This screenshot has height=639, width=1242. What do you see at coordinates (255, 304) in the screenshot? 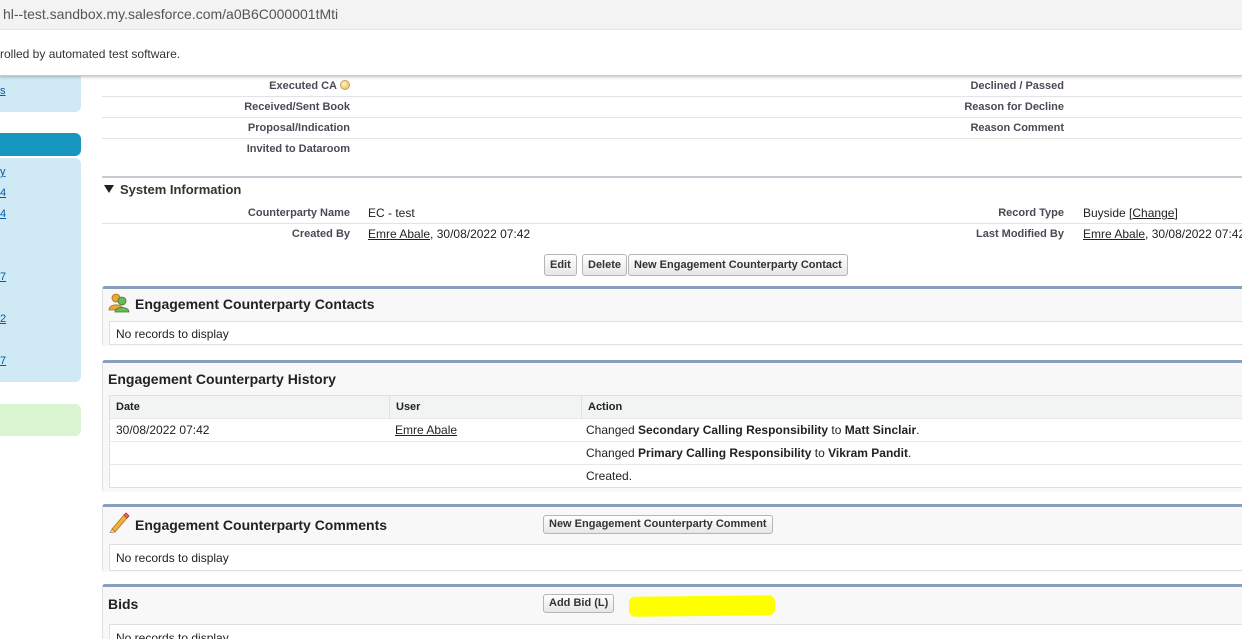
I see `contacts-title: Engagement Counterparty Contacts` at bounding box center [255, 304].